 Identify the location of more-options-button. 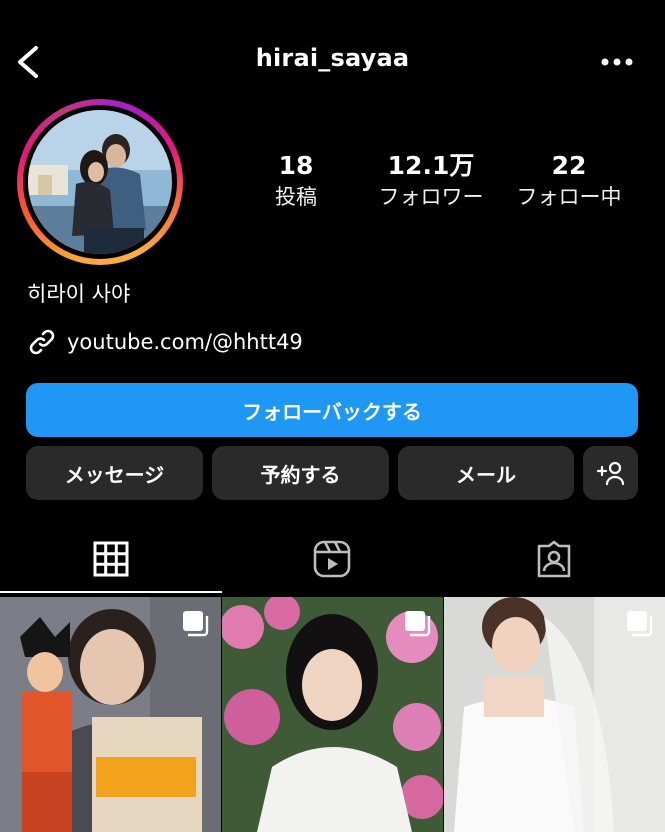
(617, 62).